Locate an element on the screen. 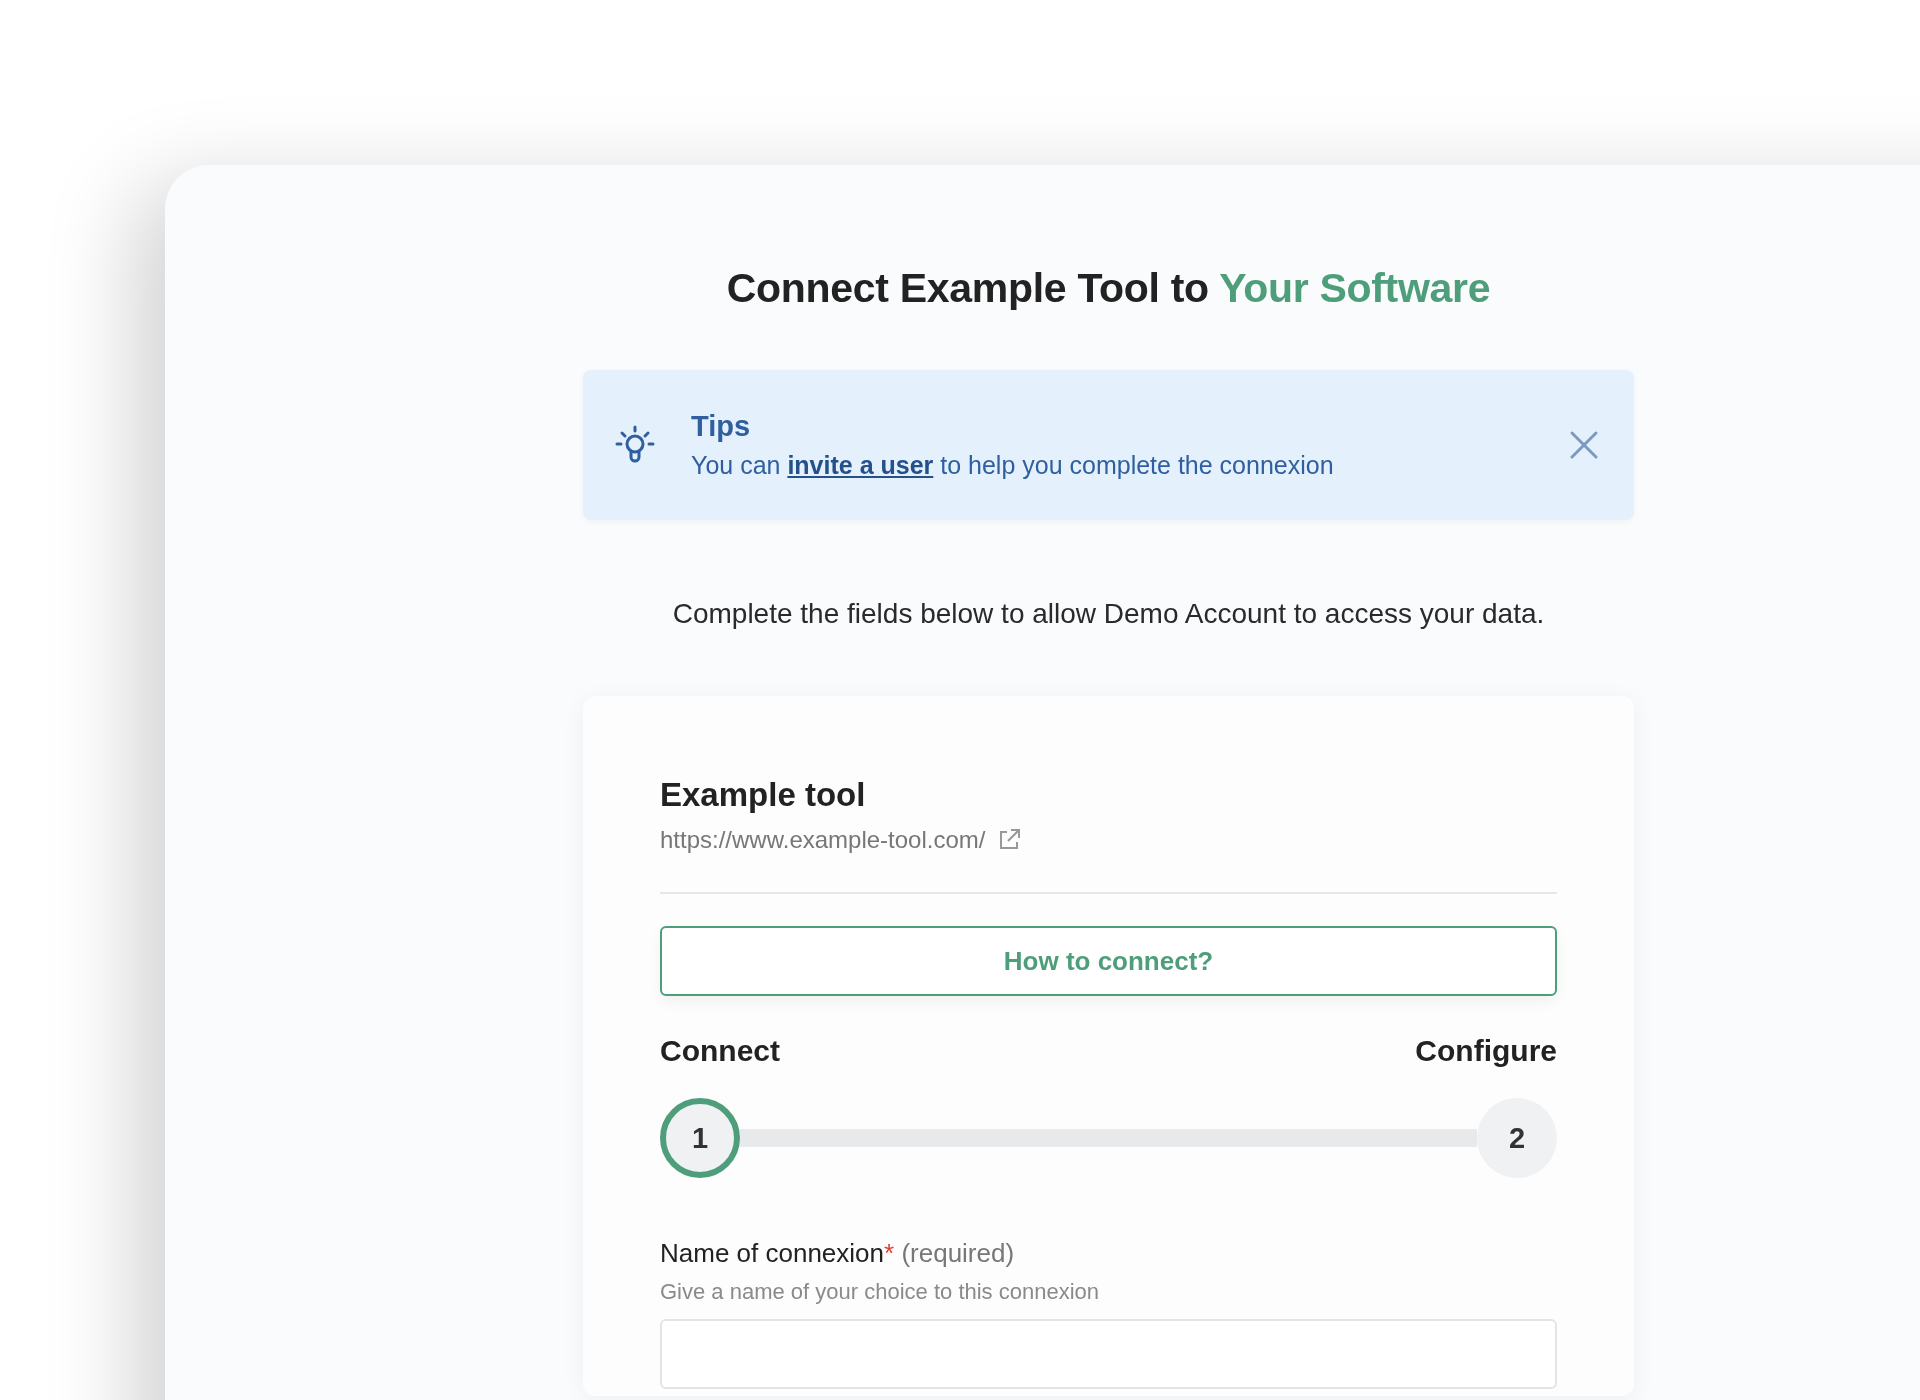 This screenshot has height=1400, width=1920. field-hint: Give a name of your choice to this connexion is located at coordinates (880, 1292).